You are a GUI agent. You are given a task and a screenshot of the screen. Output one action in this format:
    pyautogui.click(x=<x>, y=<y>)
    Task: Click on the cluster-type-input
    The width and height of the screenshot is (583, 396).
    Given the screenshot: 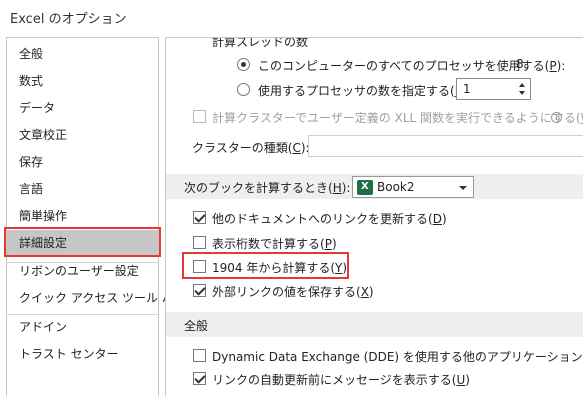 What is the action you would take?
    pyautogui.click(x=445, y=146)
    